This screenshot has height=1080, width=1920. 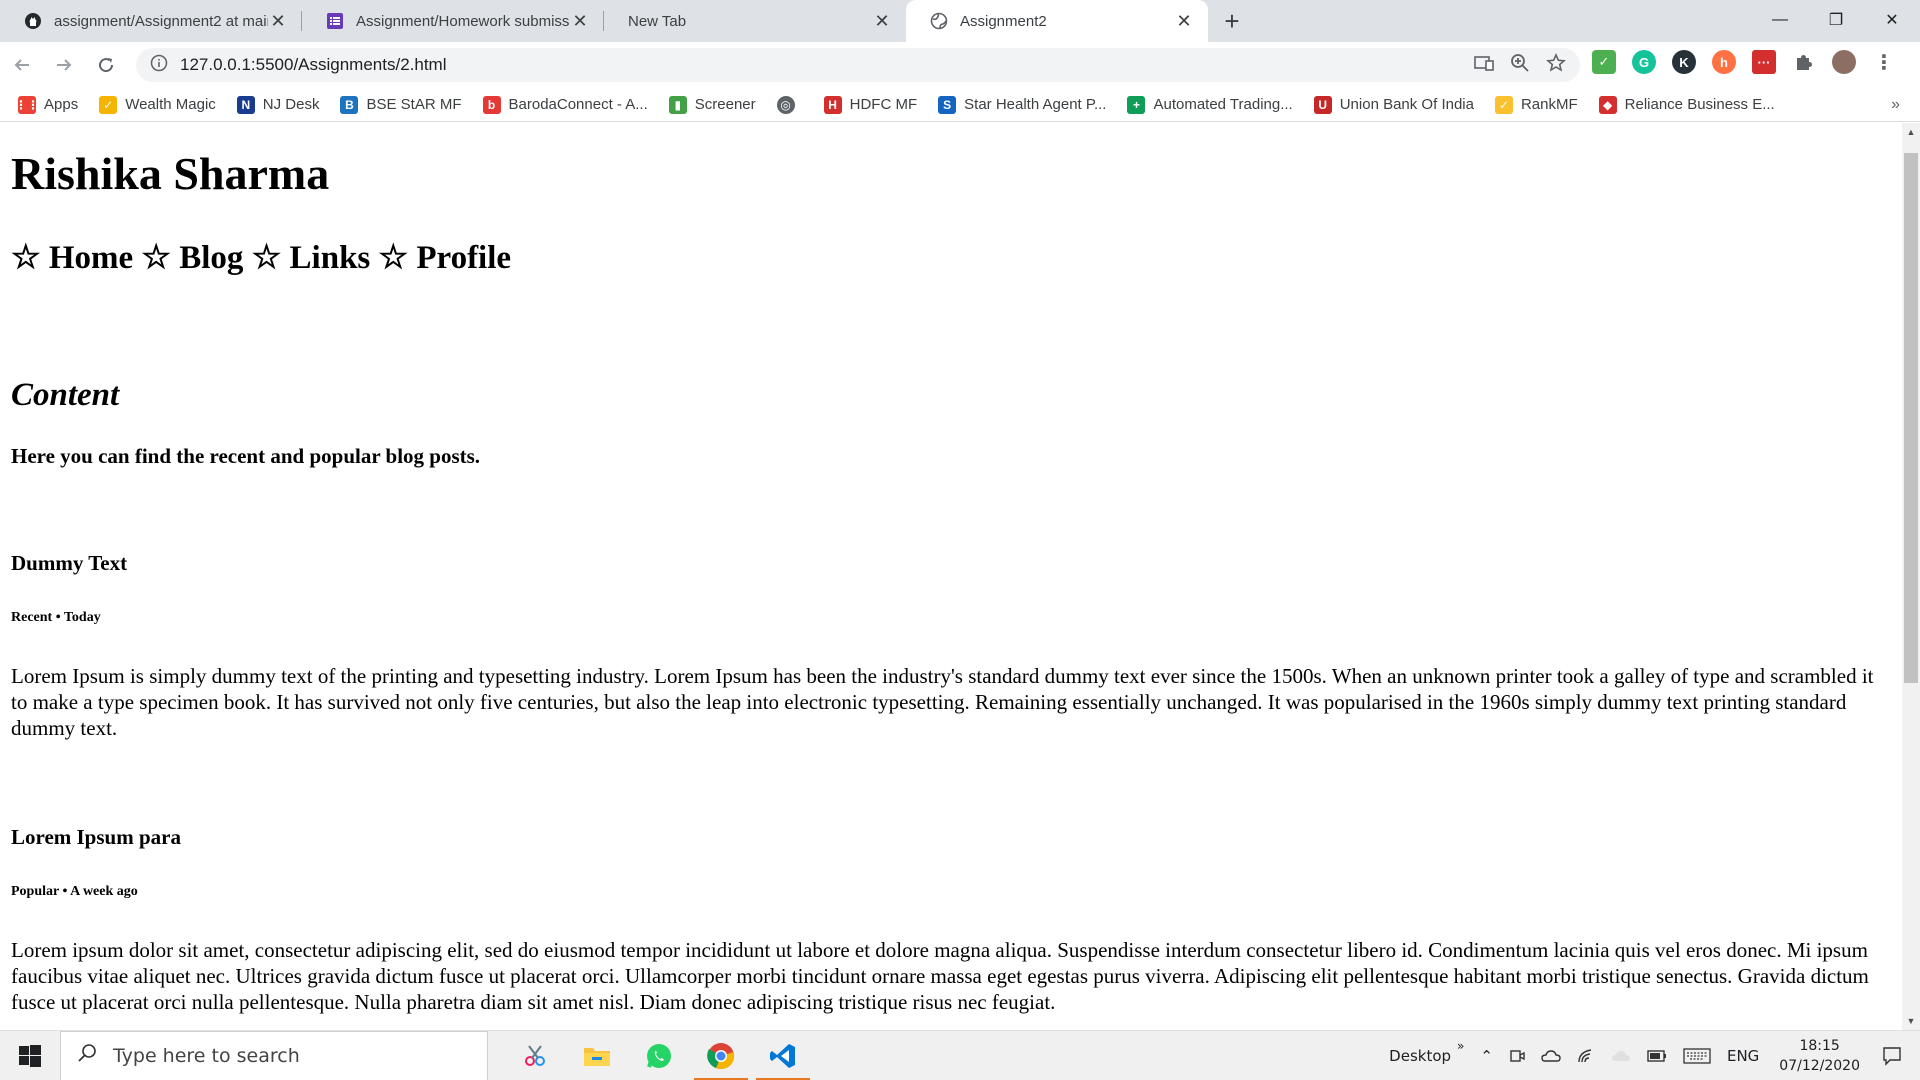 What do you see at coordinates (463, 258) in the screenshot?
I see `nav-item-profile: Profile` at bounding box center [463, 258].